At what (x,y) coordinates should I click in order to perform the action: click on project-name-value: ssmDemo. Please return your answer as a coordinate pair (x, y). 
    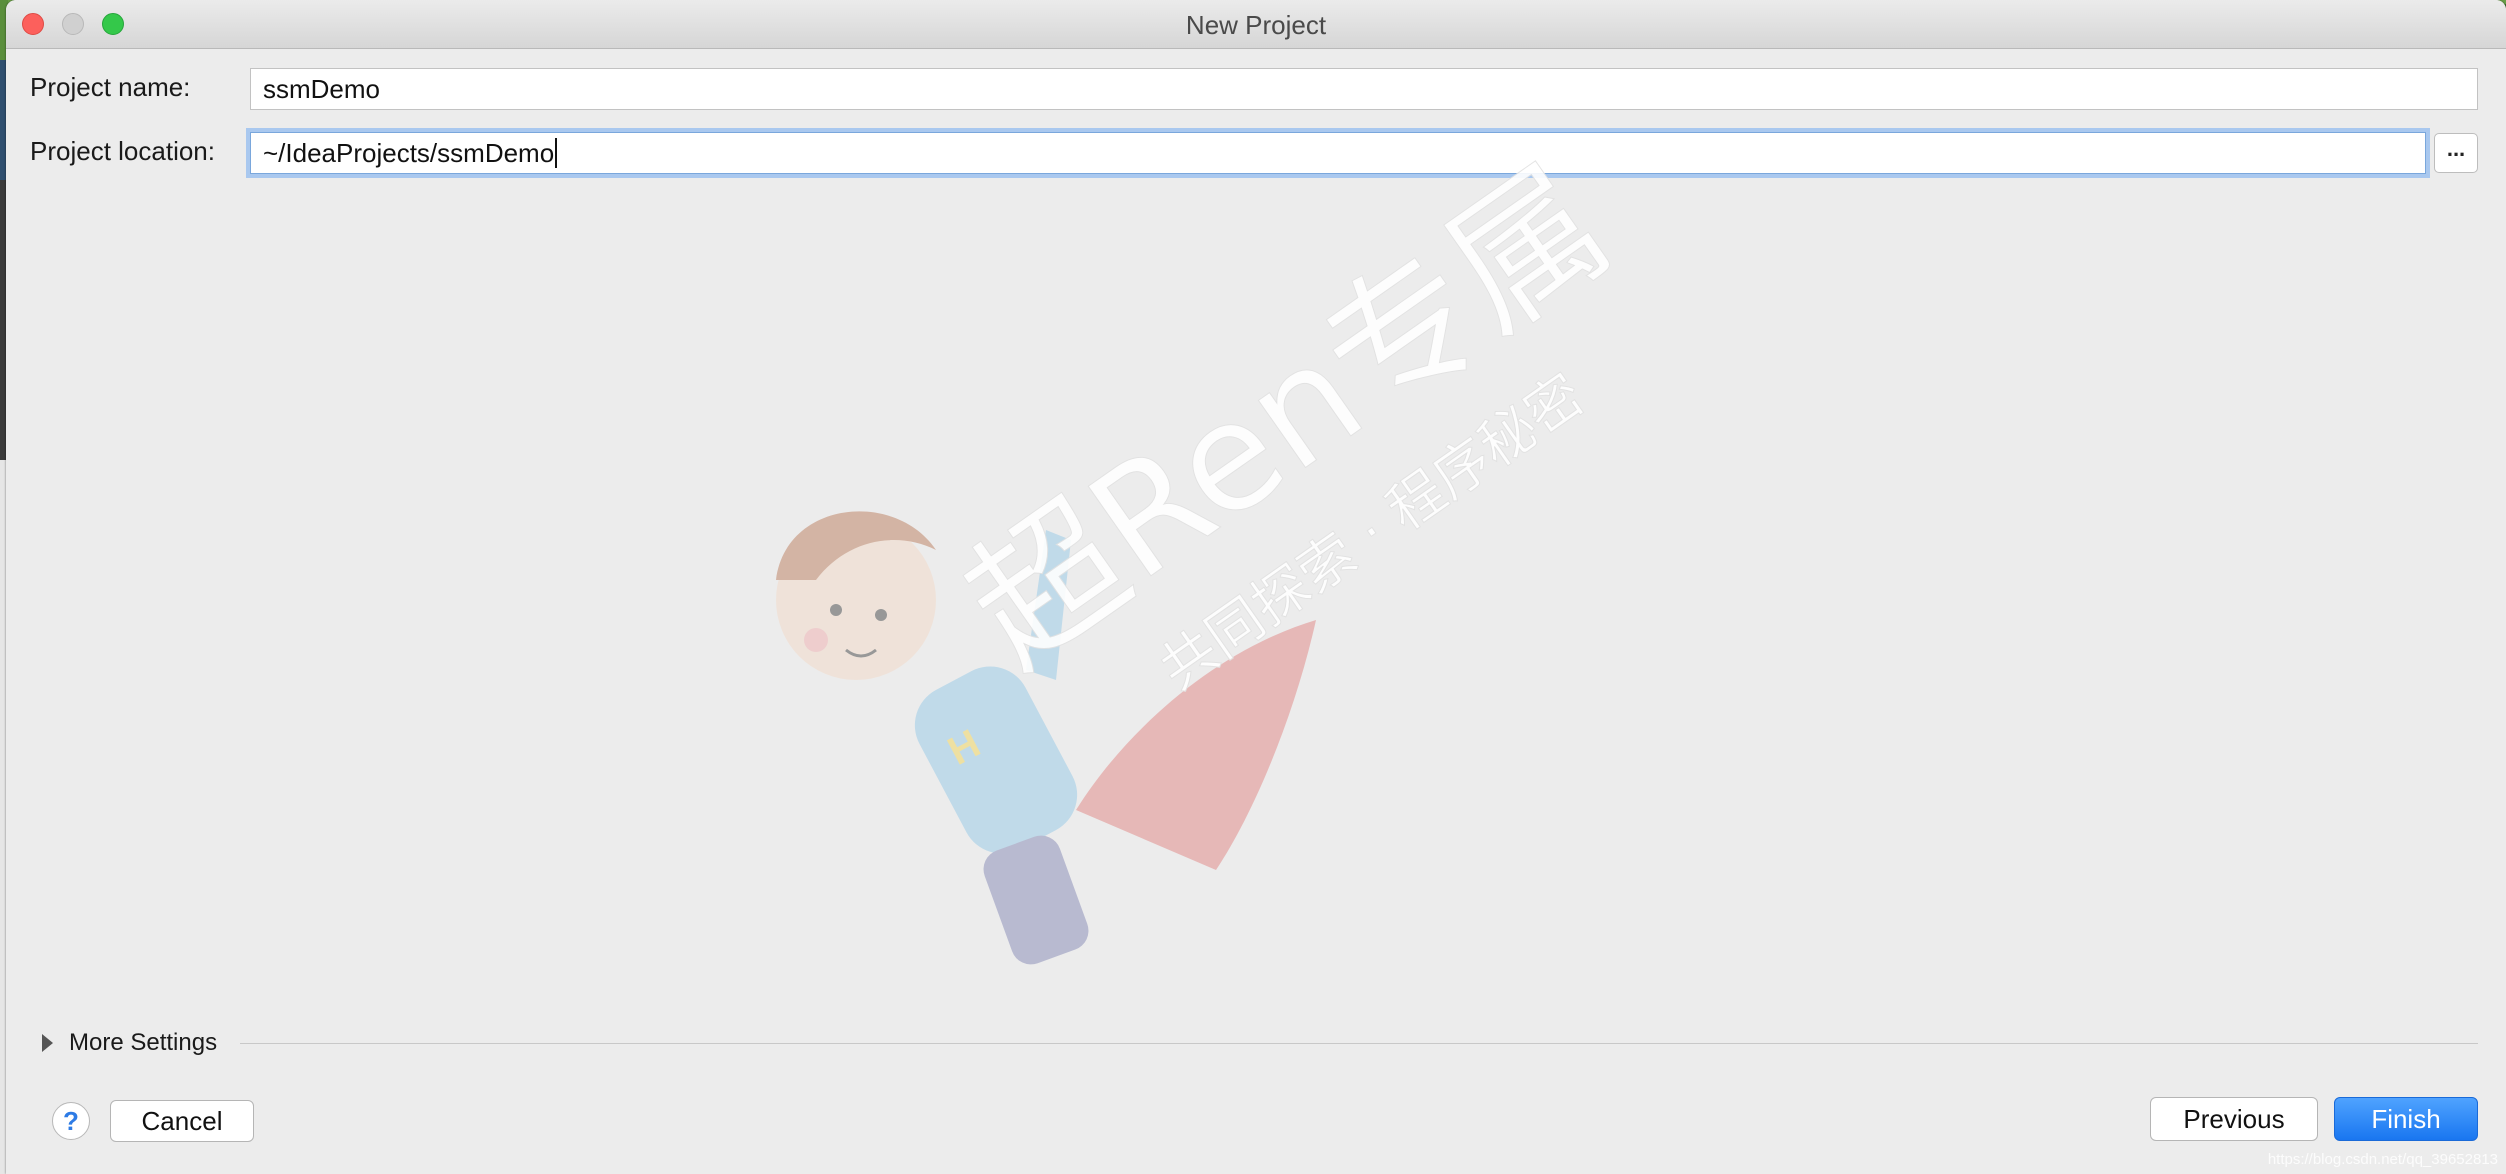
    Looking at the image, I should click on (322, 88).